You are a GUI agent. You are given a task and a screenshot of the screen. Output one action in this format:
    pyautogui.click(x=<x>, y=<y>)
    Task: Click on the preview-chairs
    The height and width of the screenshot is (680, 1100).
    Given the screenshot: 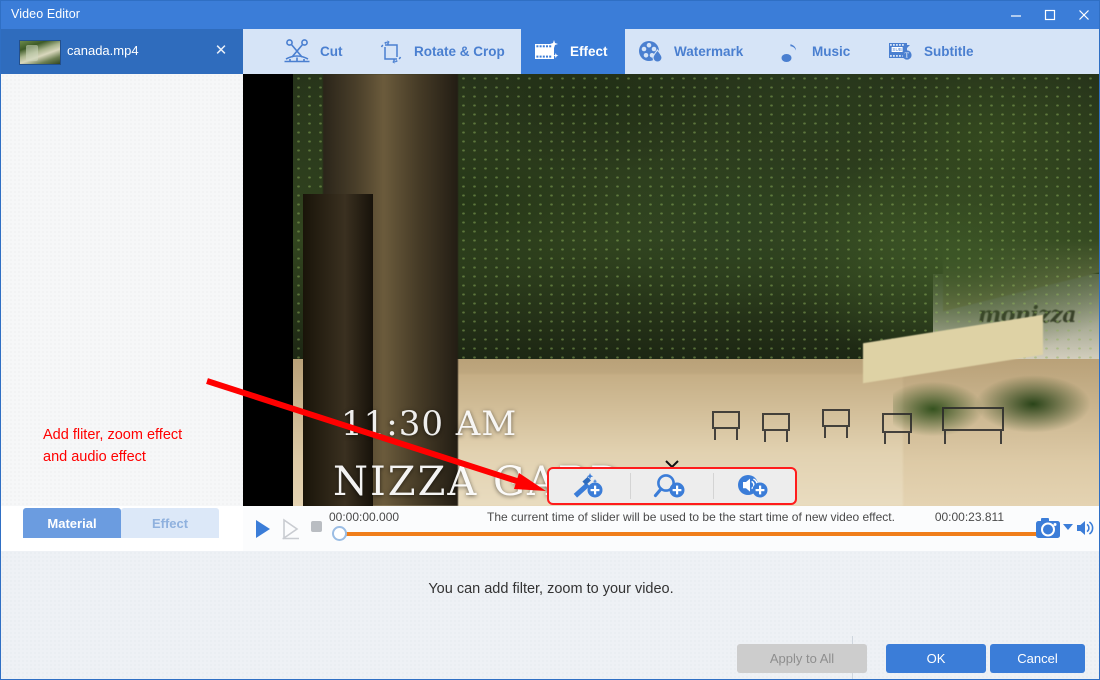 What is the action you would take?
    pyautogui.click(x=858, y=425)
    